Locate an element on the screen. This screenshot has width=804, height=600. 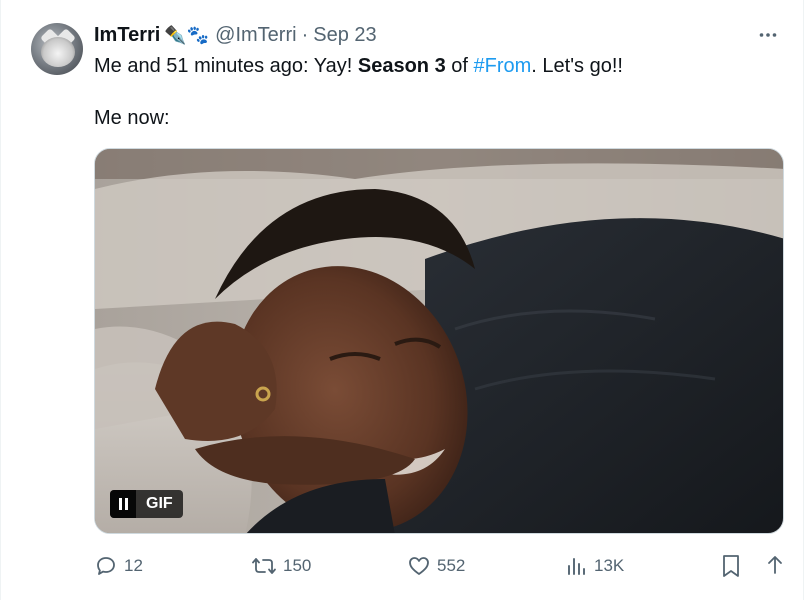
avatar-cat-face is located at coordinates (58, 52).